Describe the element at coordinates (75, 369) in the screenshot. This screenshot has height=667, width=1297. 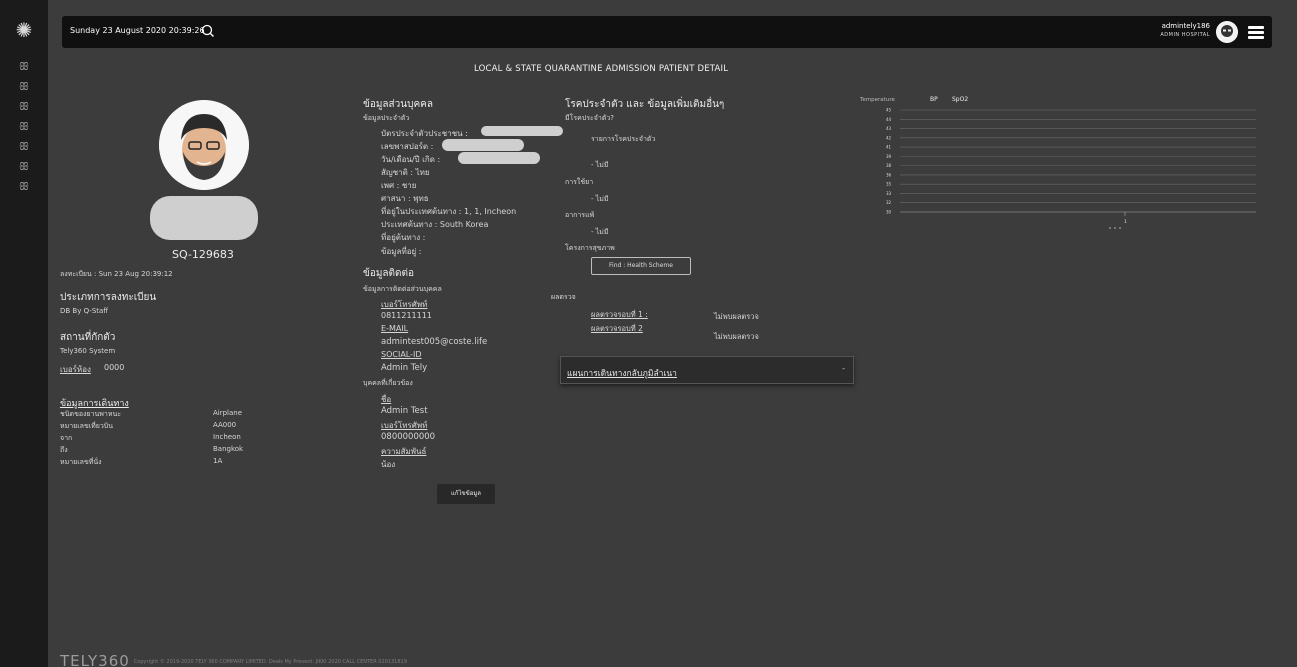
I see `room-number-label: เบอร์ห้อง` at that location.